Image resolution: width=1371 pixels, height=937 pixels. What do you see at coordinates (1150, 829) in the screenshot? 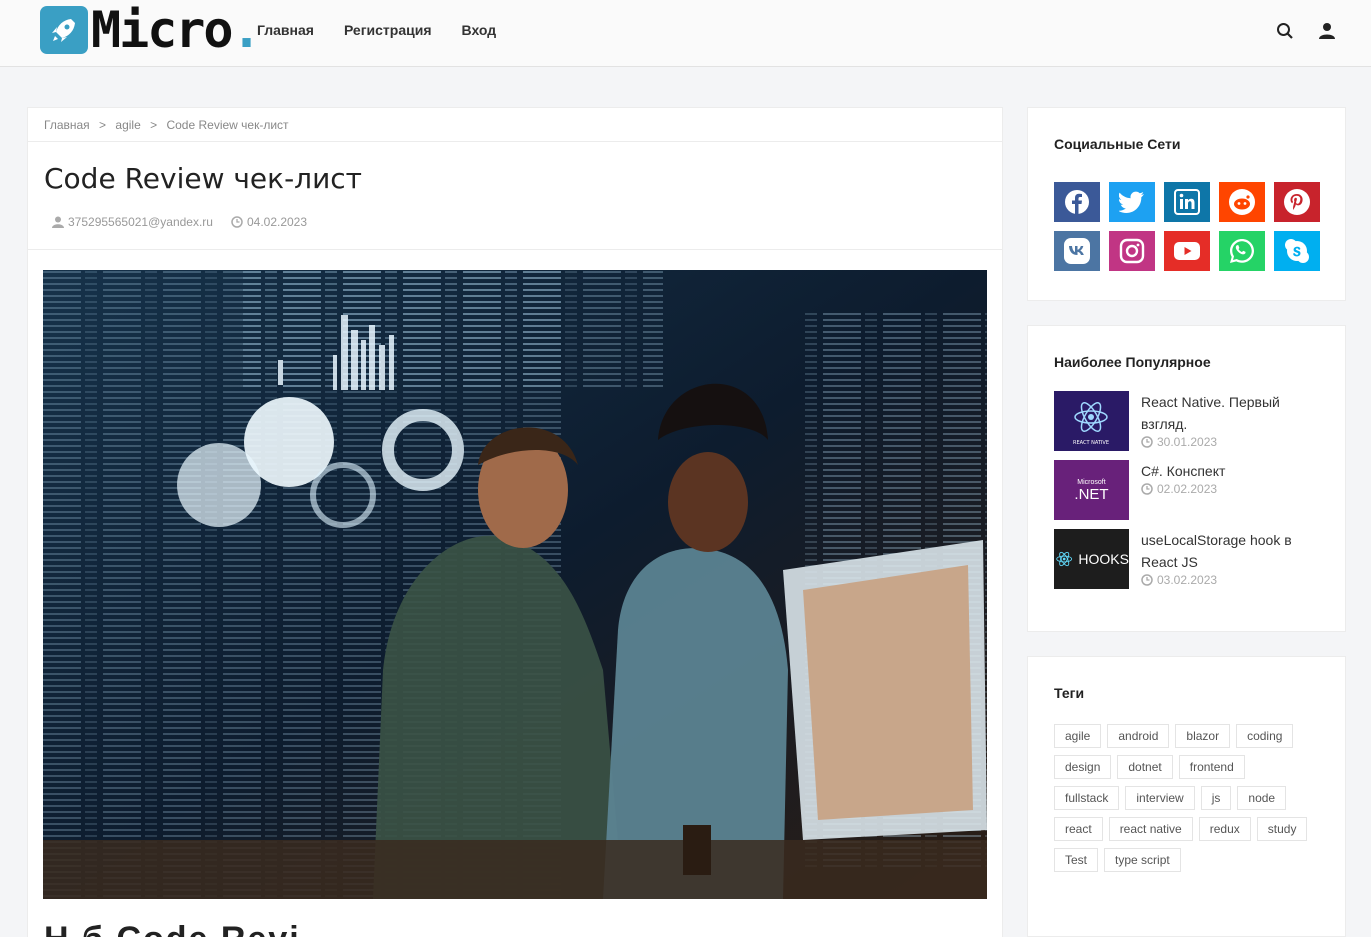
I see `tag-react-native: react native` at bounding box center [1150, 829].